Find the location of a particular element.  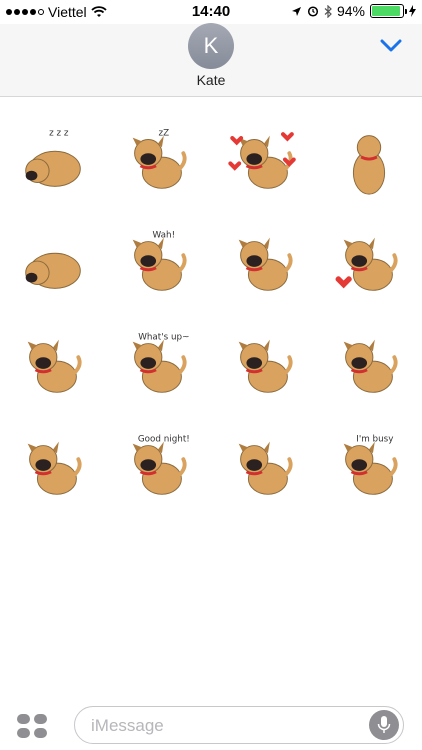

battery-level is located at coordinates (386, 11).